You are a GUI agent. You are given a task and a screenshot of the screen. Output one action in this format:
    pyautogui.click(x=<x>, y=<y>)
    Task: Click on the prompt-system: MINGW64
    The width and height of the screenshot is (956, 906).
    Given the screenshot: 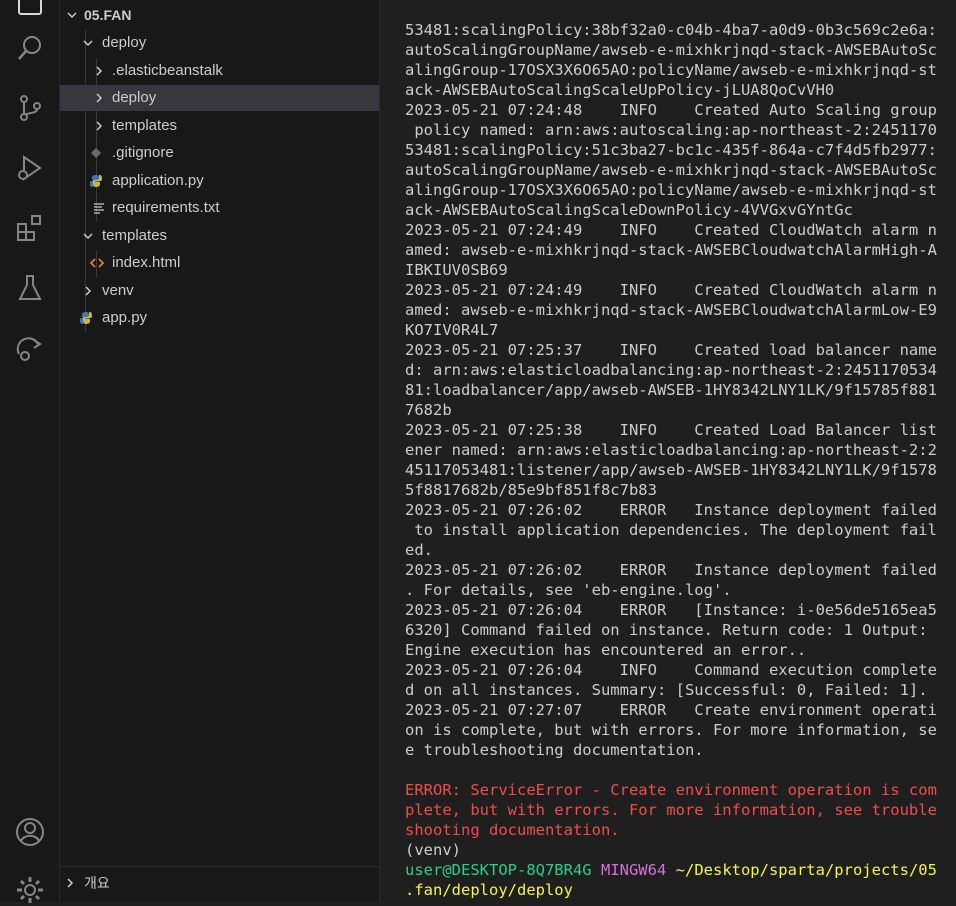 What is the action you would take?
    pyautogui.click(x=633, y=870)
    